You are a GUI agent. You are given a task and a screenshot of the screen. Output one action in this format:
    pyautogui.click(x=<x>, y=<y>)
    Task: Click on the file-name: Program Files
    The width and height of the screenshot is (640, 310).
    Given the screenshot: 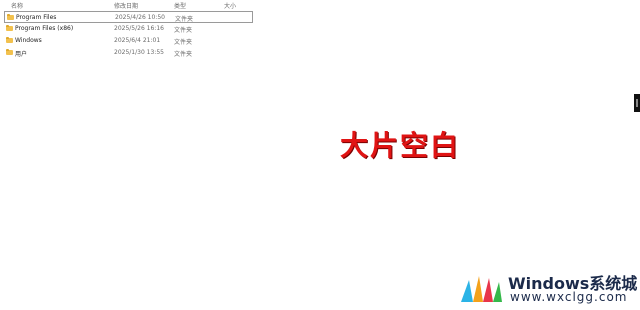 What is the action you would take?
    pyautogui.click(x=36, y=17)
    